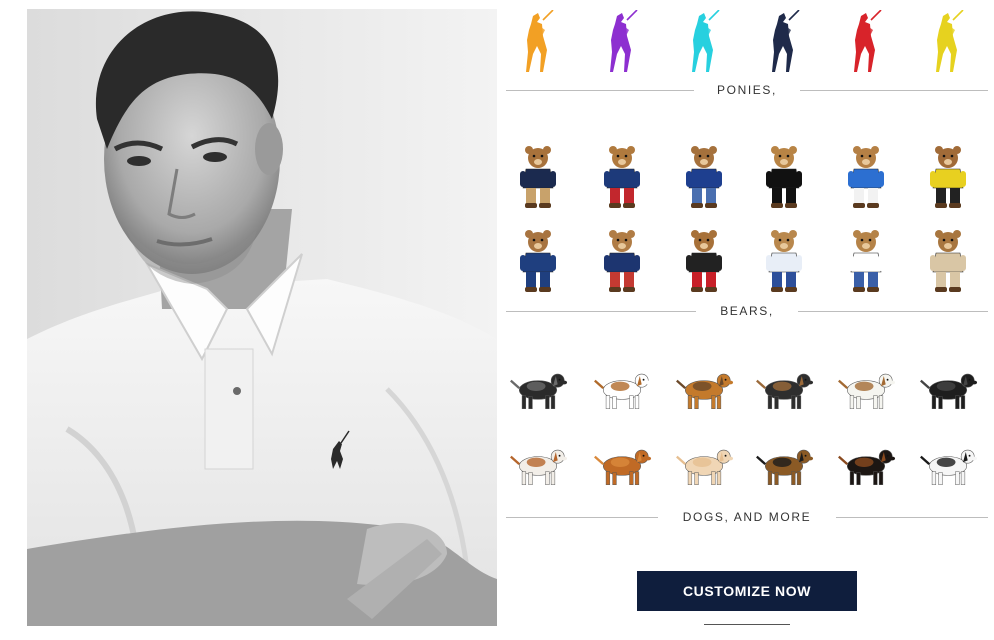 The width and height of the screenshot is (994, 640). I want to click on bears-divider: BEARS,, so click(747, 311).